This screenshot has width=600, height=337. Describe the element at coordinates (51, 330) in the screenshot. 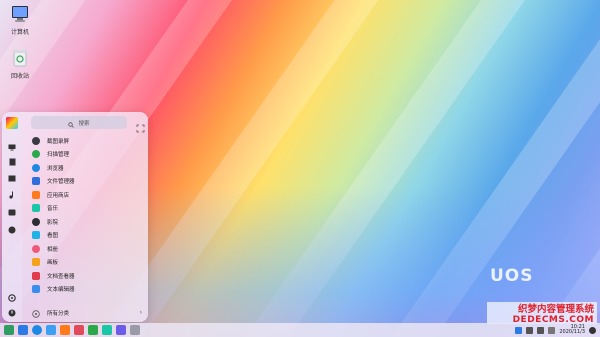

I see `dock-item-files` at that location.